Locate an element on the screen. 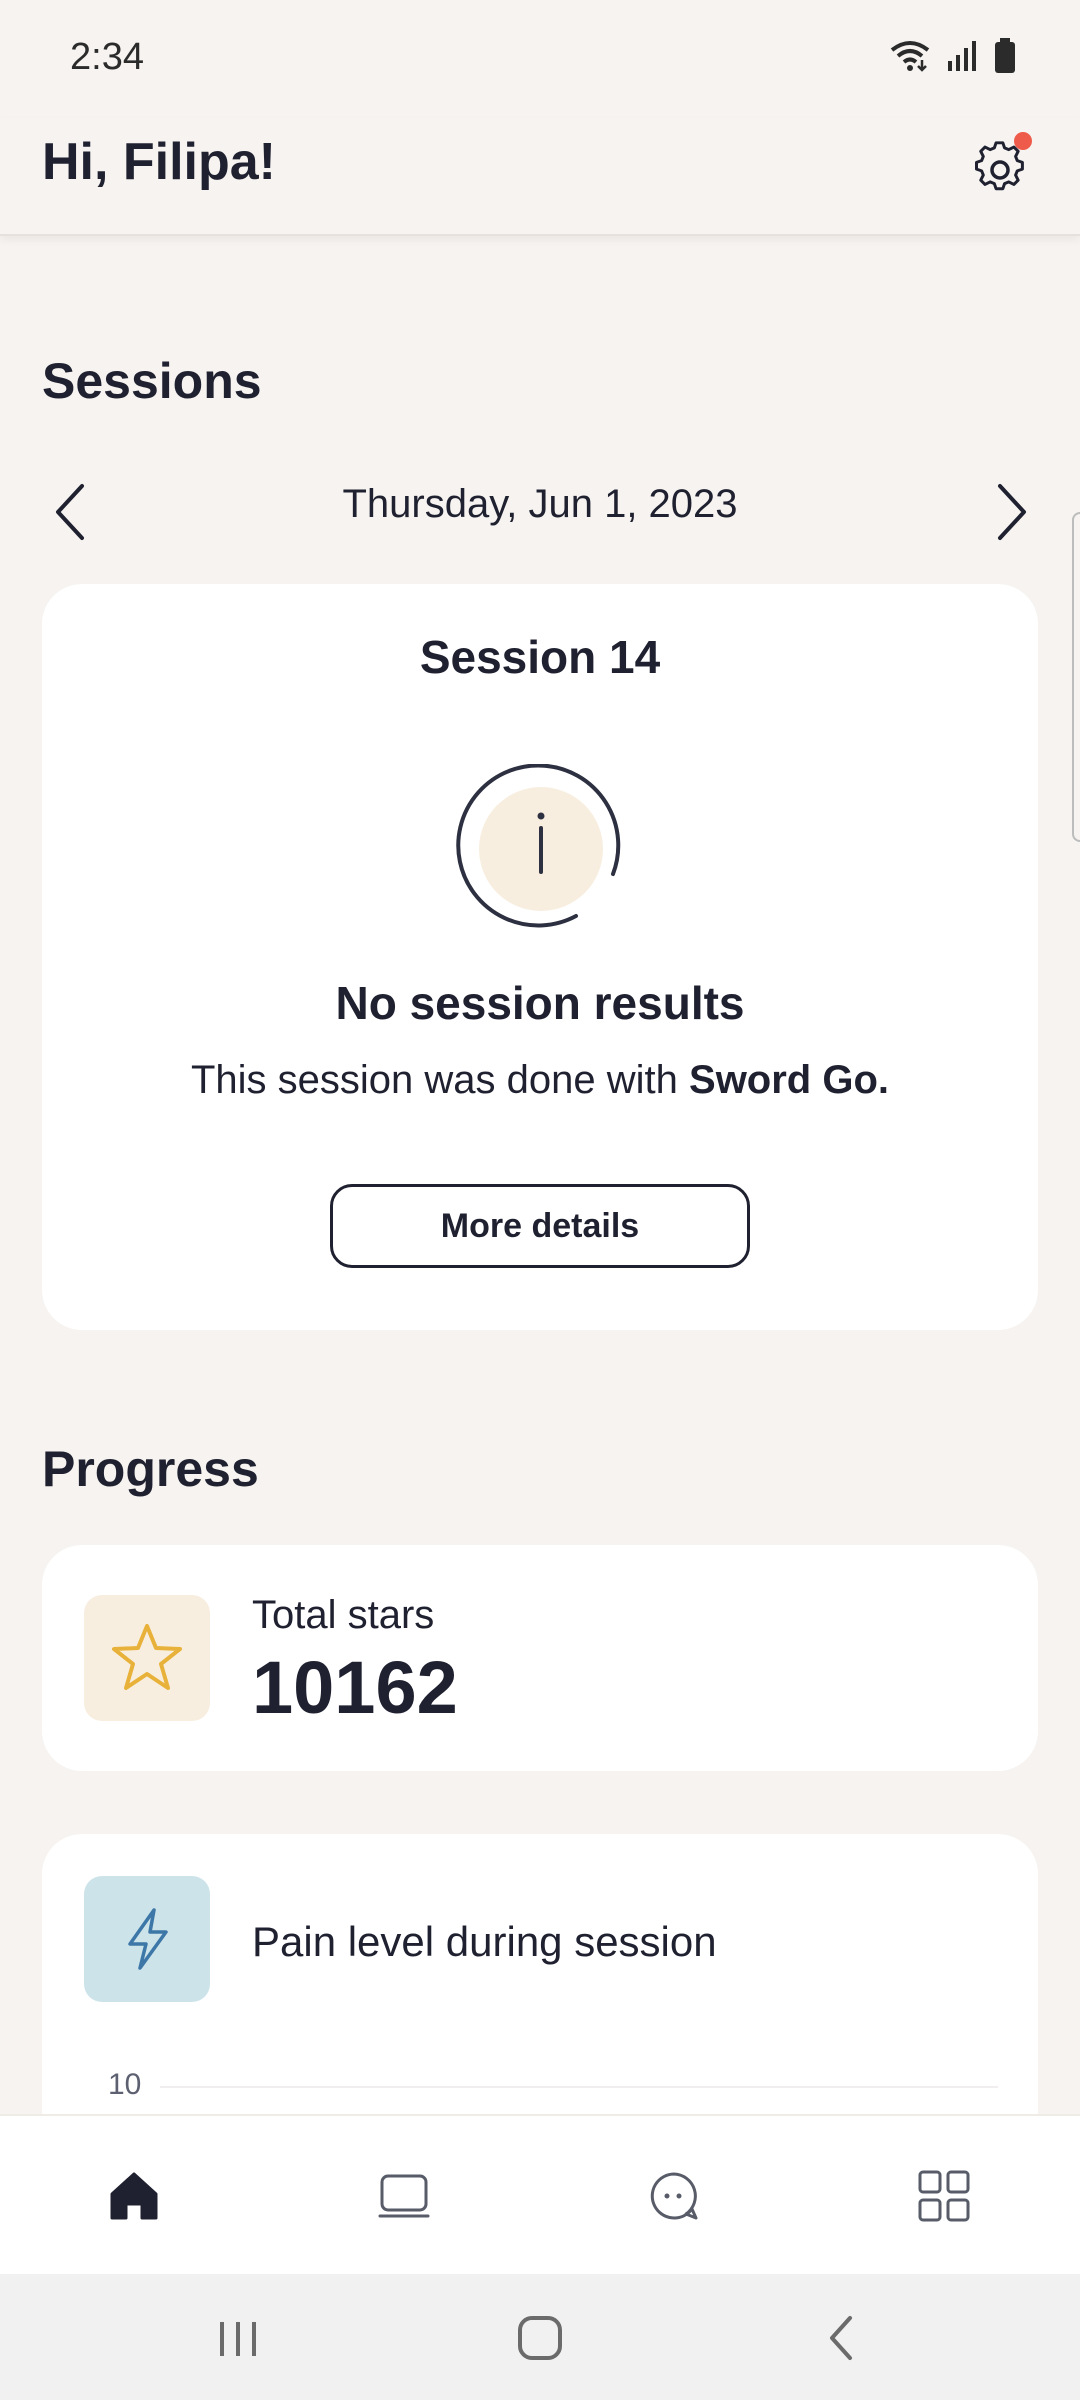  system-home-button is located at coordinates (540, 2338).